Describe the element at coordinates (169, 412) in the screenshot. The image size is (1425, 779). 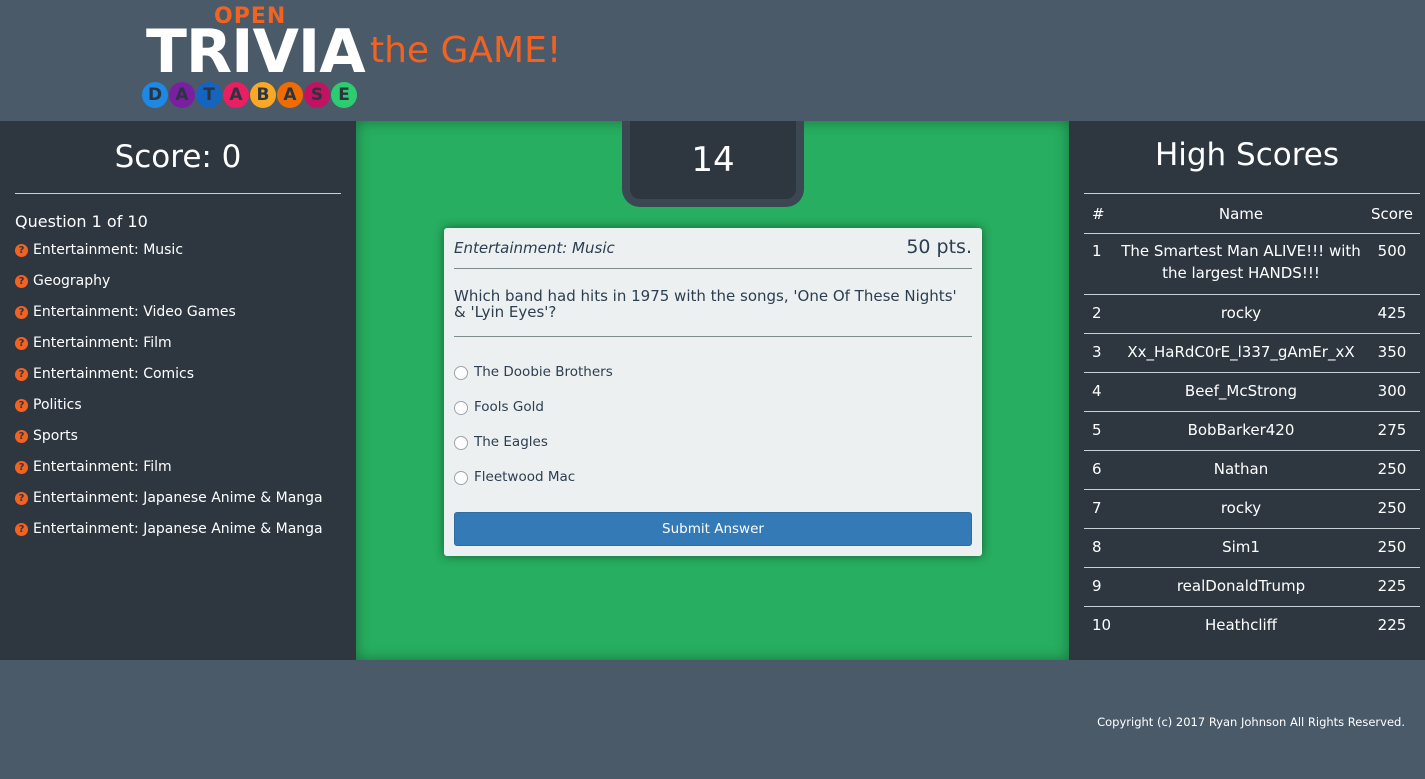
I see `question-list-item: ? Politics` at that location.